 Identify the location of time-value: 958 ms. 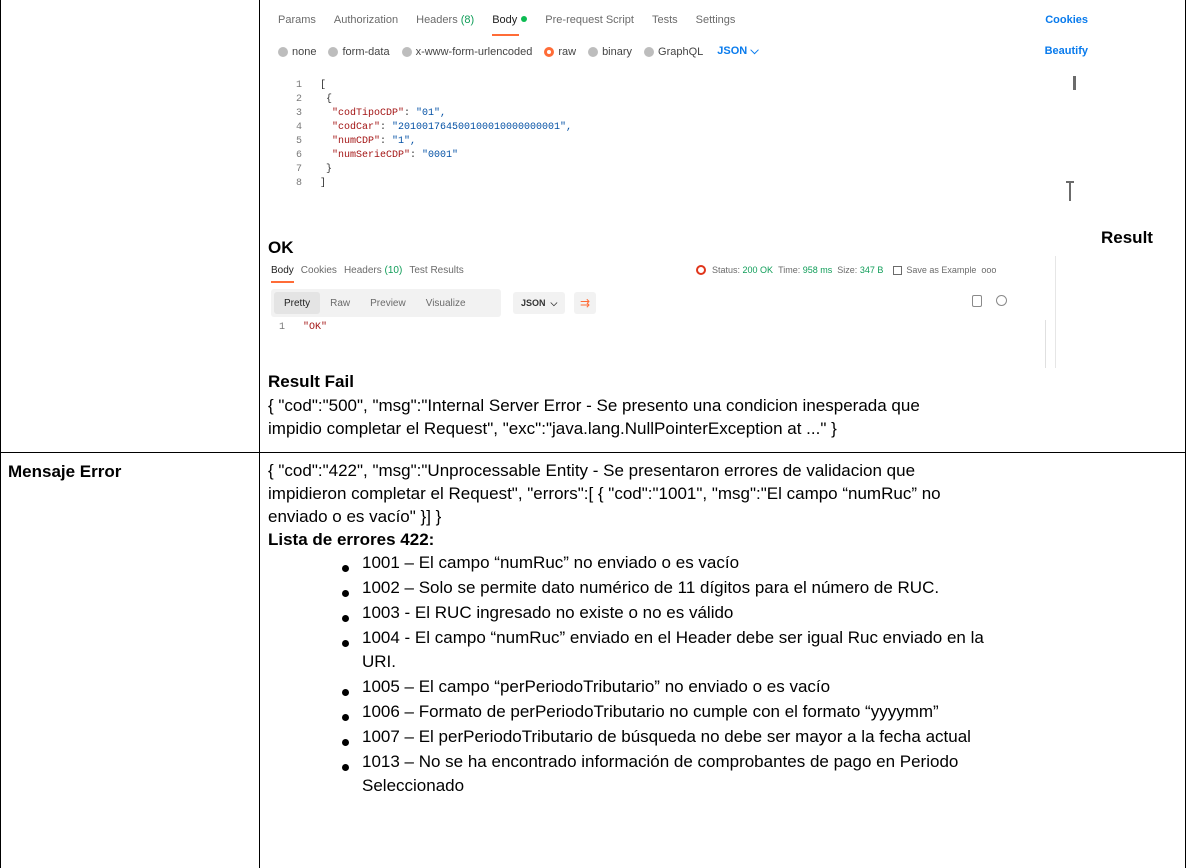
(818, 270).